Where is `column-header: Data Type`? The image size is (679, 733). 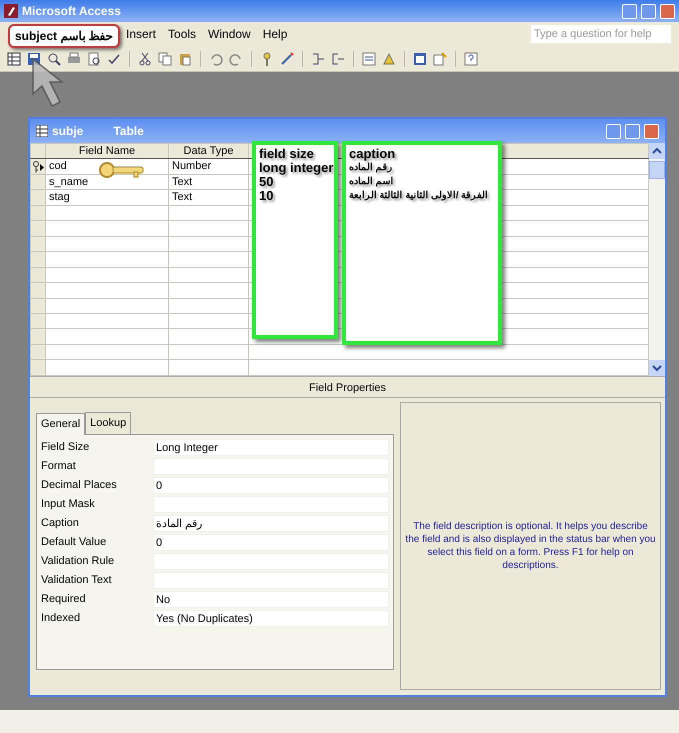
column-header: Data Type is located at coordinates (208, 151).